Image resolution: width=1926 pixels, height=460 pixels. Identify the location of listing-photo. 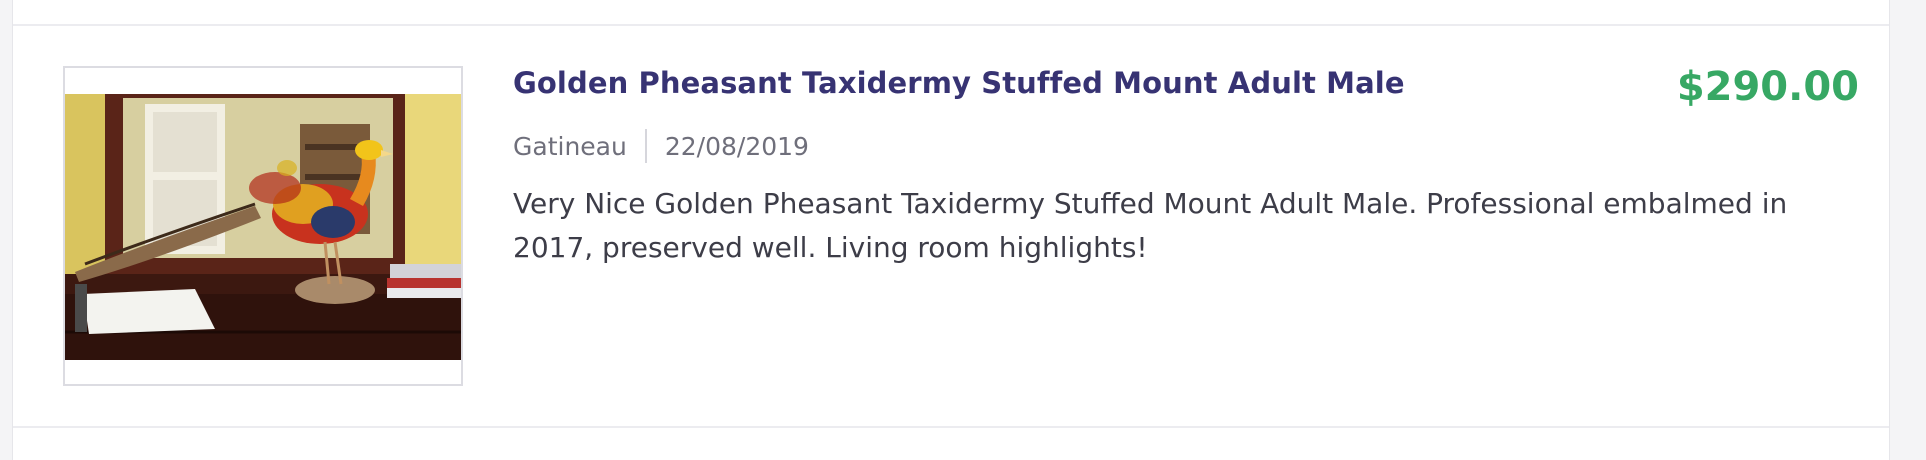
(263, 227).